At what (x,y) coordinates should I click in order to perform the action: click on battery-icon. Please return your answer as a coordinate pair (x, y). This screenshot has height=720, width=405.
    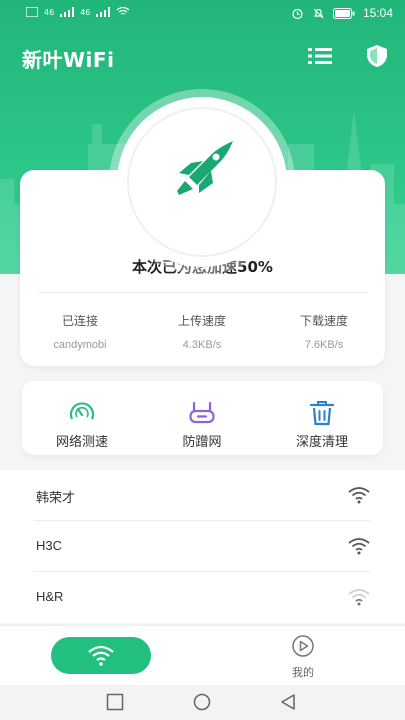
    Looking at the image, I should click on (343, 13).